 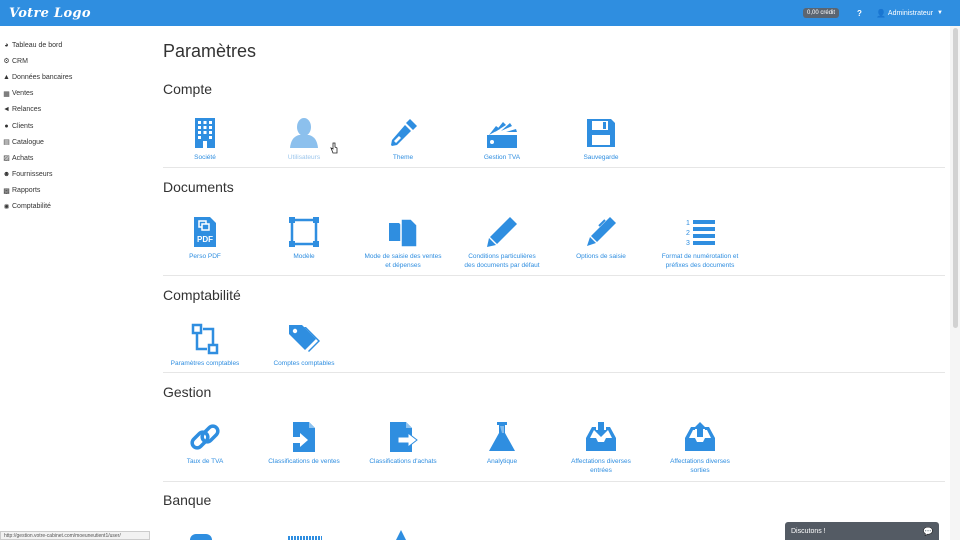 I want to click on link-icon, so click(x=205, y=437).